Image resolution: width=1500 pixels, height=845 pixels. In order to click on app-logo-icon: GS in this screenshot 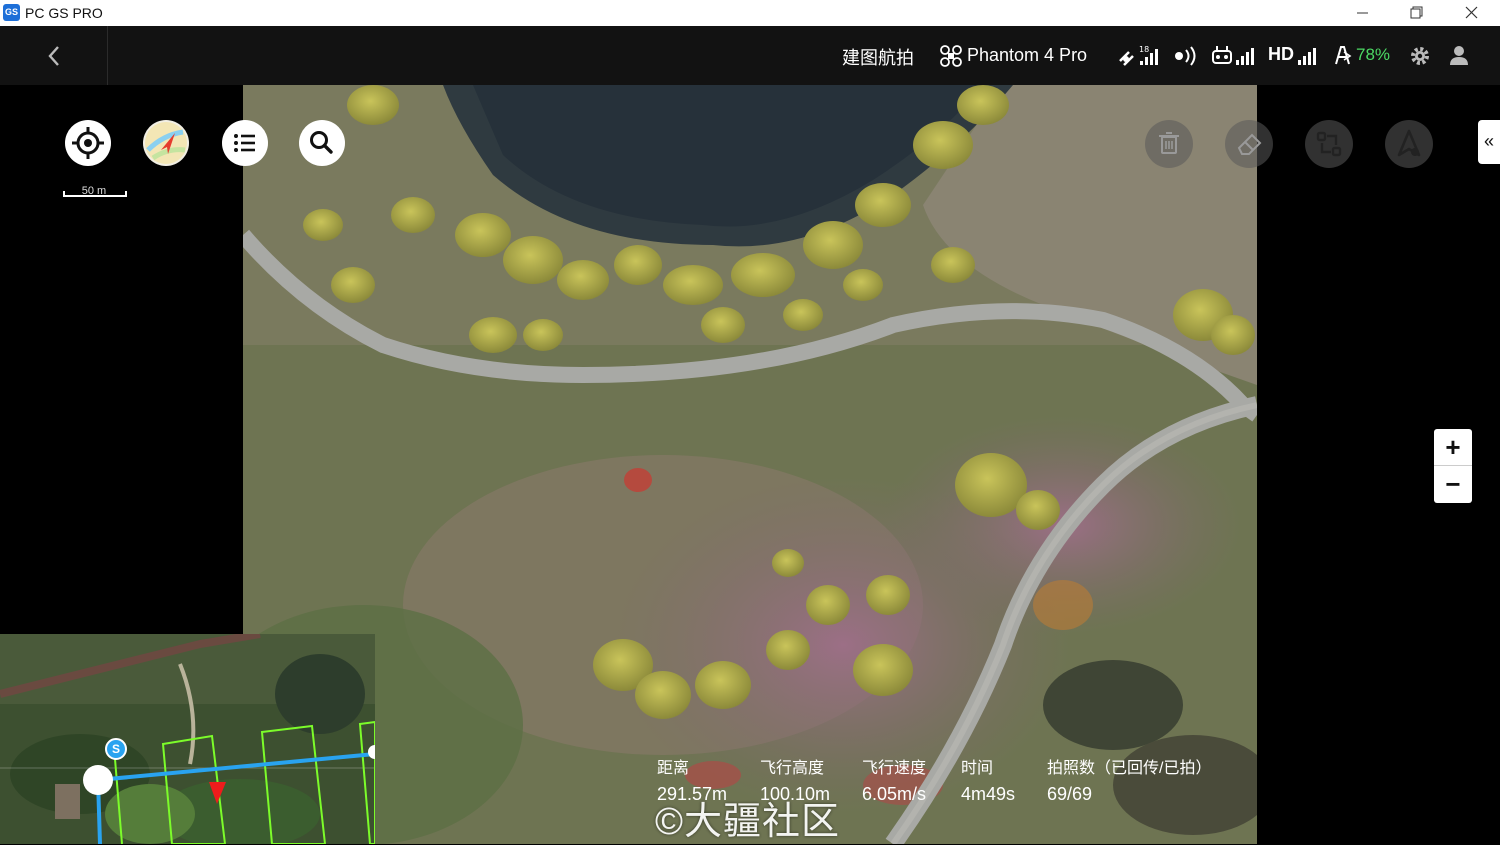, I will do `click(11, 12)`.